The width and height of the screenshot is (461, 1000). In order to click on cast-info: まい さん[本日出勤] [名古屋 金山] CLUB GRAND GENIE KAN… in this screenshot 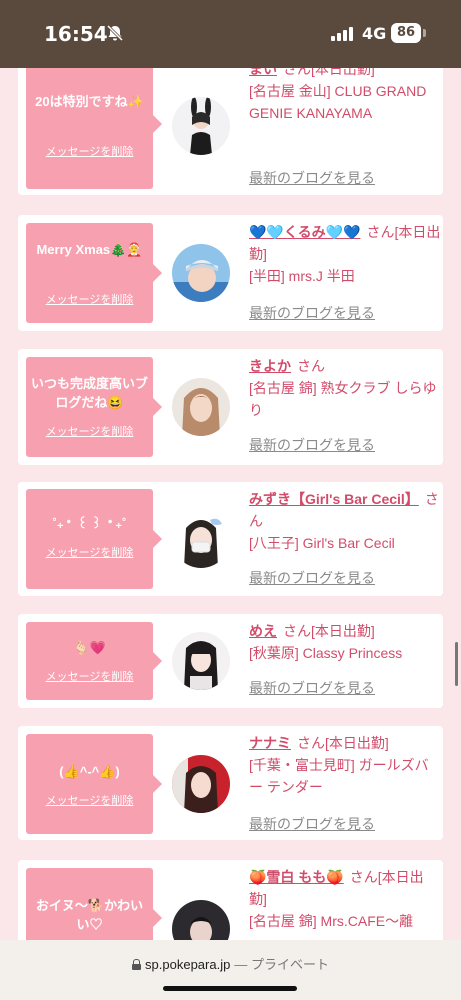, I will do `click(345, 96)`.